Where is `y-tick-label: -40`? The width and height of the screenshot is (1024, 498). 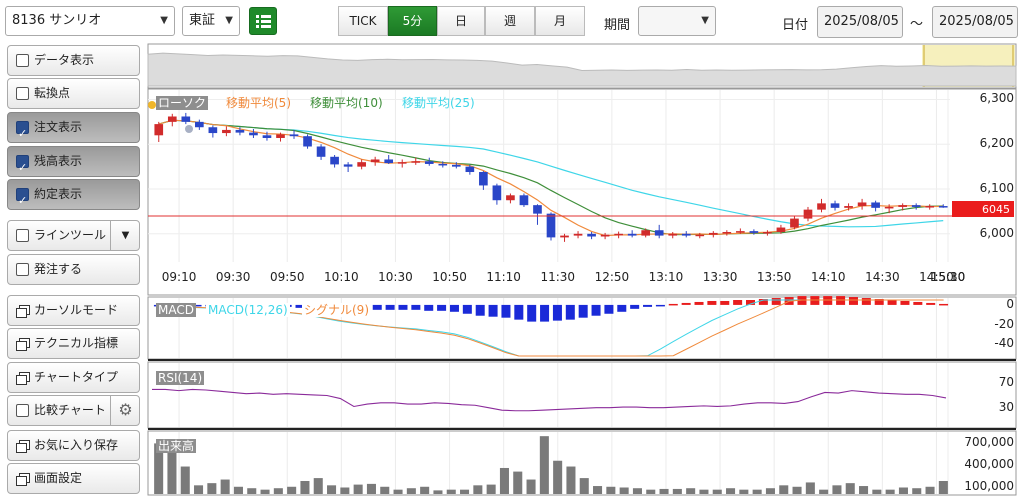 y-tick-label: -40 is located at coordinates (1004, 343).